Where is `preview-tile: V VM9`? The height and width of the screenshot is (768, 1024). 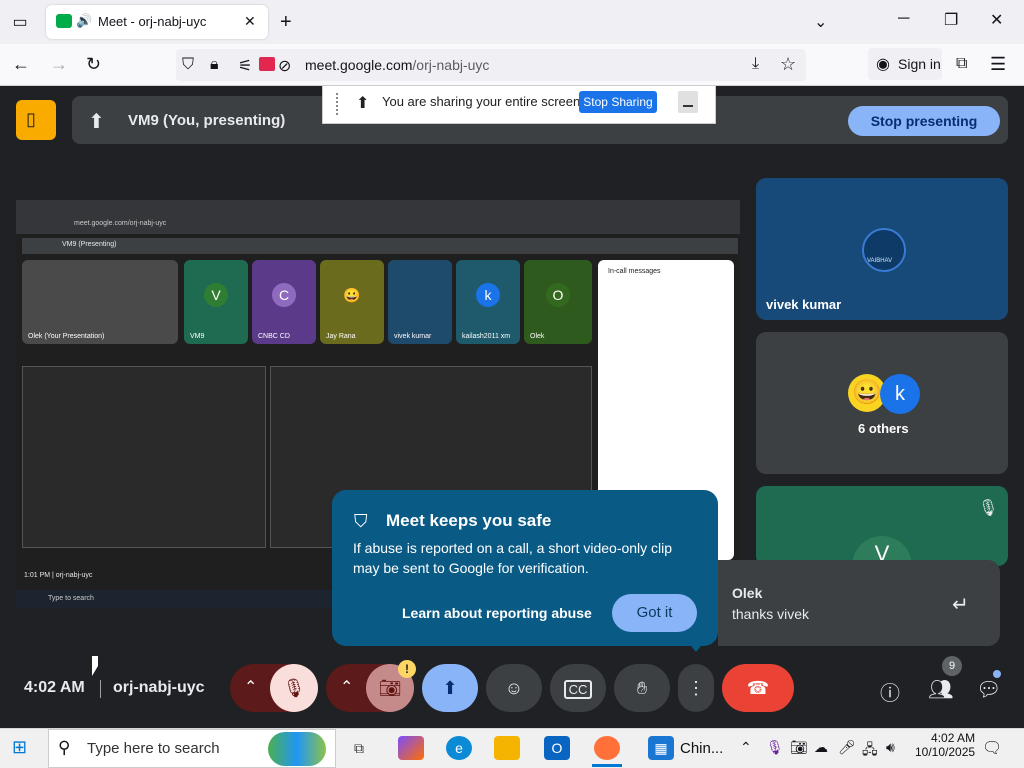
preview-tile: V VM9 is located at coordinates (216, 302).